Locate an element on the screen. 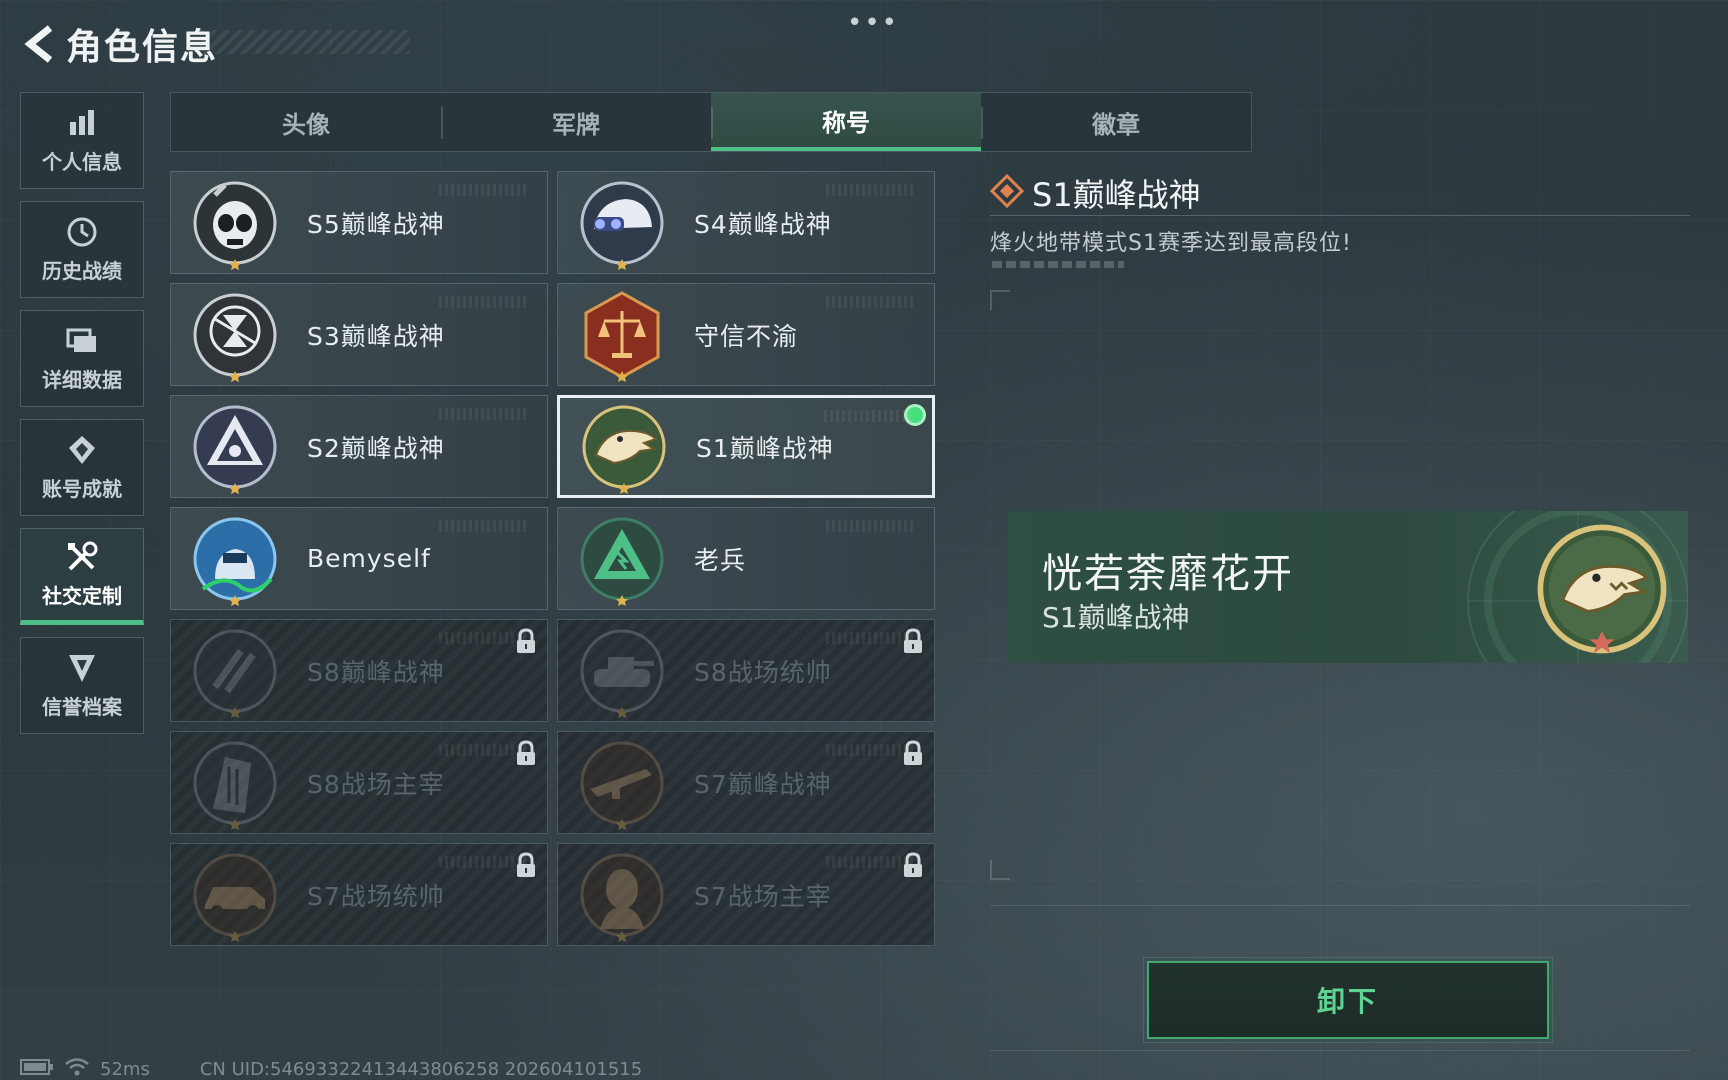  title-card: S5巅峰战神 is located at coordinates (359, 222).